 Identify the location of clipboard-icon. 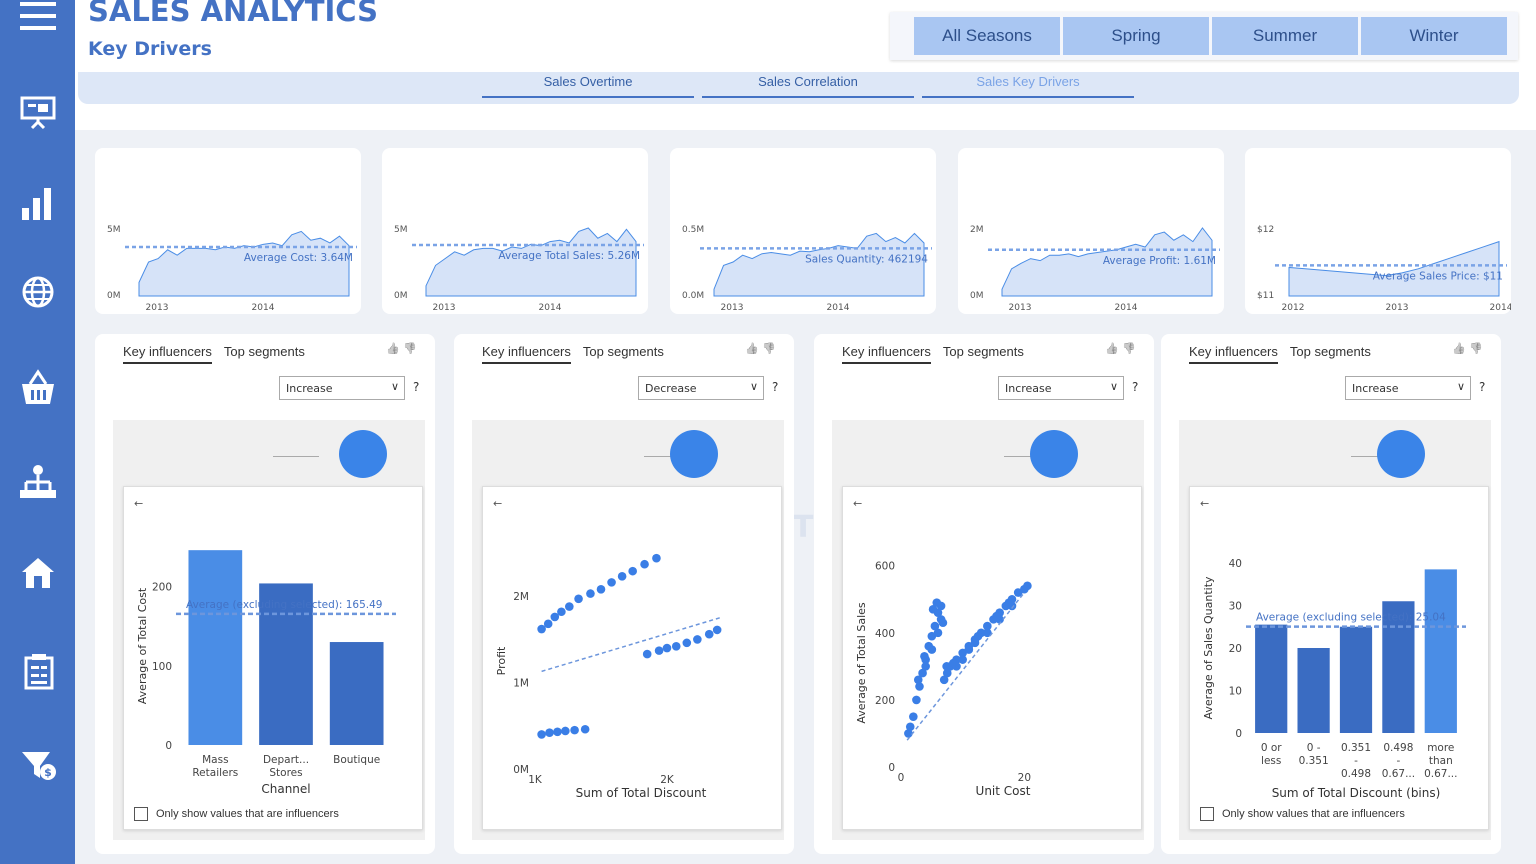
(38, 672).